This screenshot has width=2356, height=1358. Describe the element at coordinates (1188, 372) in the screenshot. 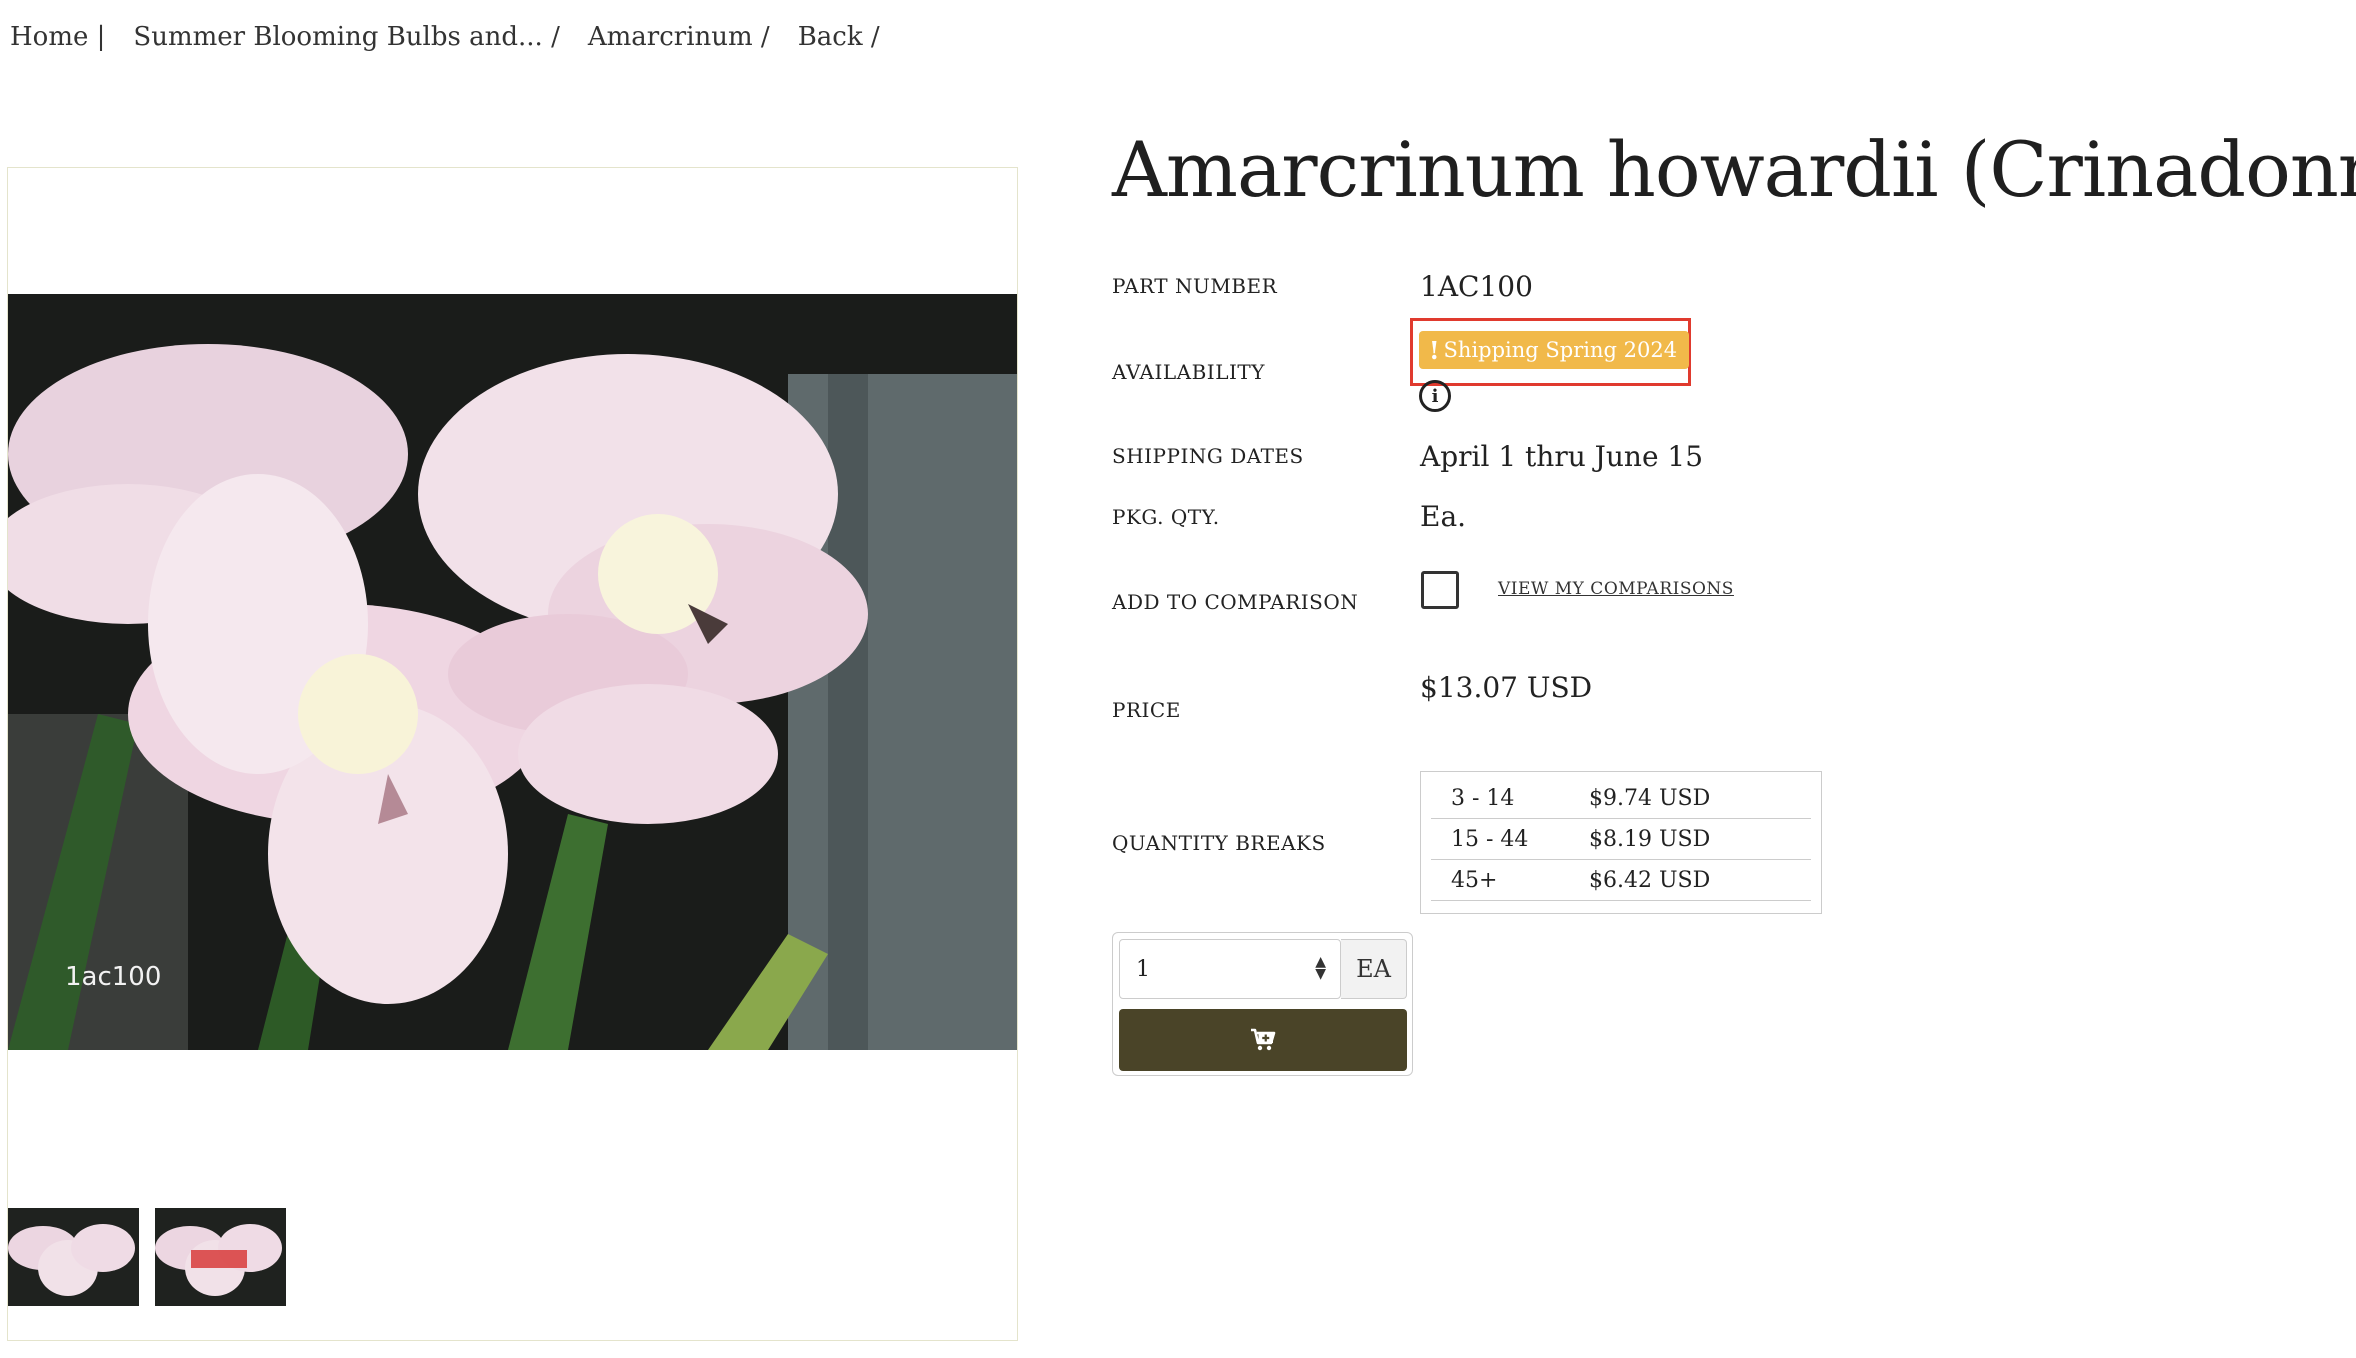

I see `availability-label: AVAILABILITY` at that location.